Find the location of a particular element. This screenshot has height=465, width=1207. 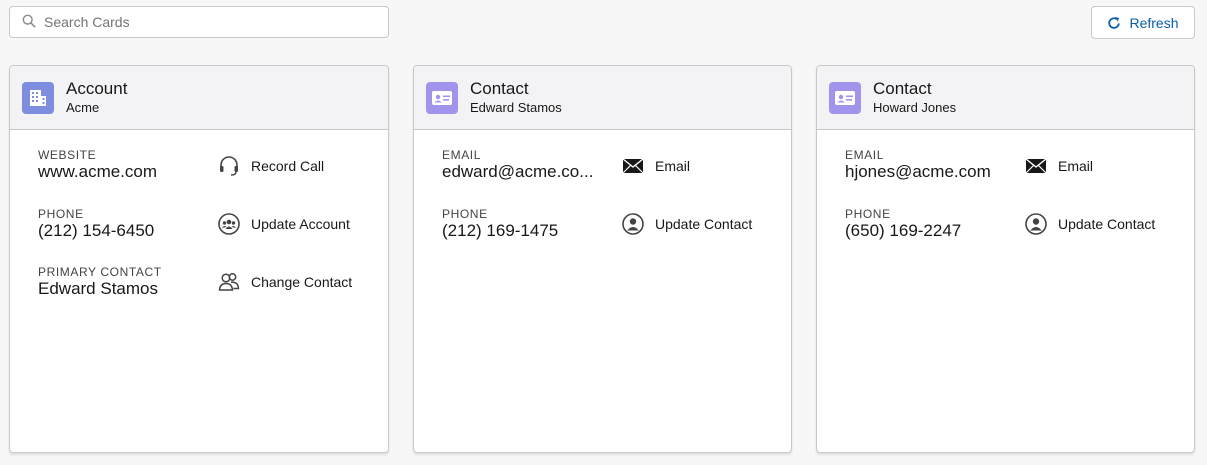

search-box is located at coordinates (199, 22).